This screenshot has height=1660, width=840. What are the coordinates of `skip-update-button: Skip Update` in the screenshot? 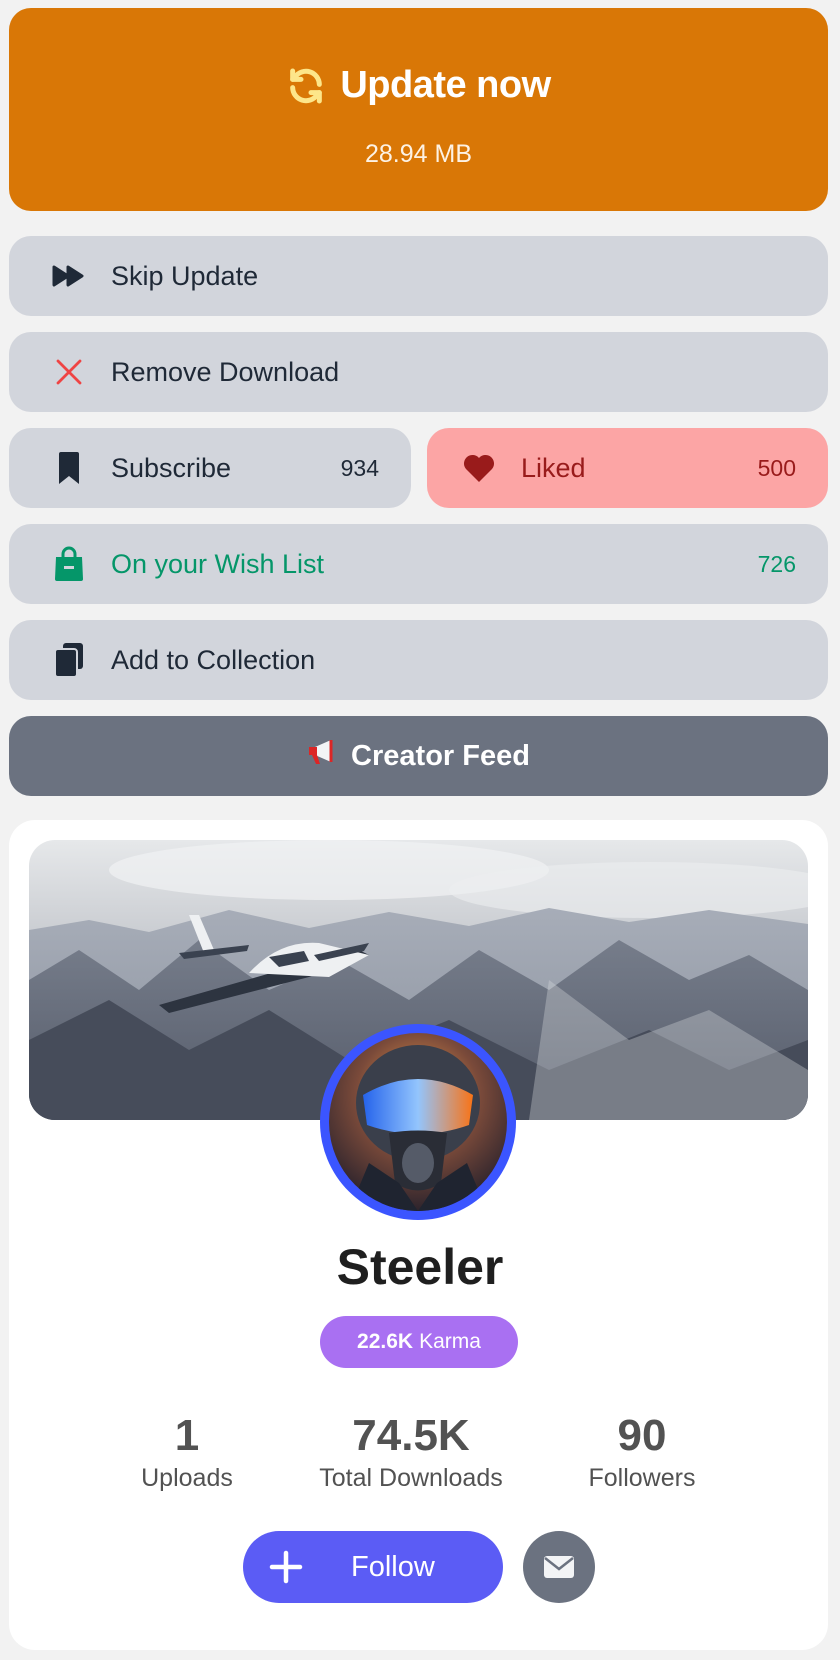 It's located at (418, 276).